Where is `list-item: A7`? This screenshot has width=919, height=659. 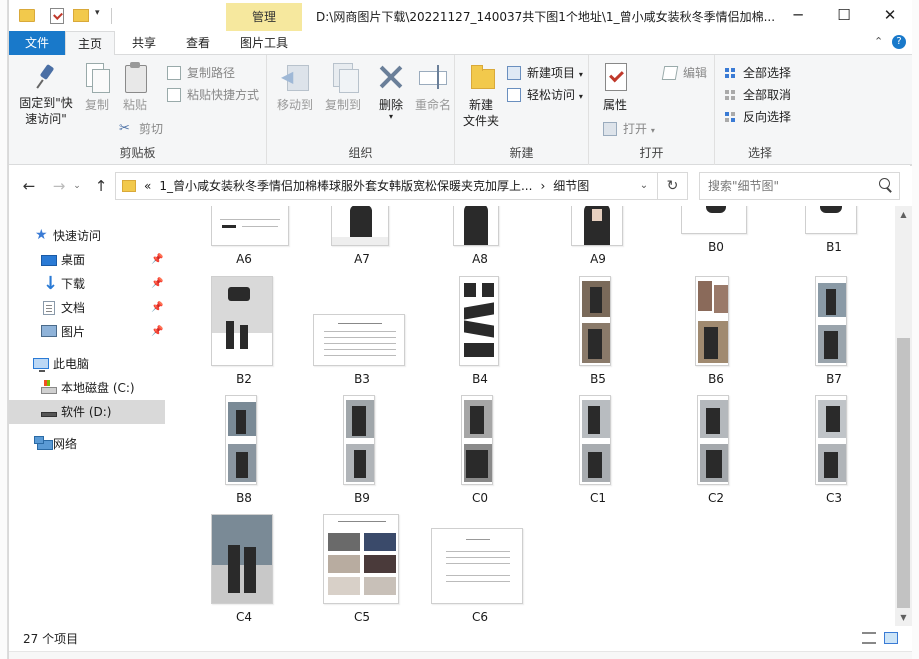
list-item: A7 is located at coordinates (362, 236).